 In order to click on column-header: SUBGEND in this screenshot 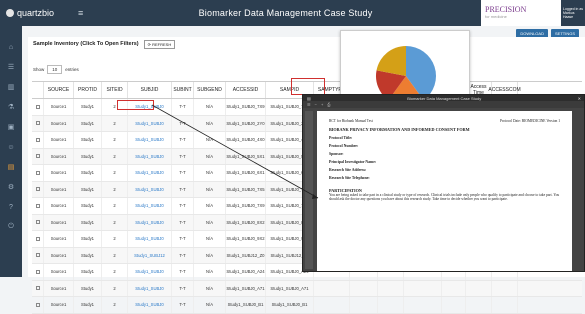, I will do `click(210, 90)`.